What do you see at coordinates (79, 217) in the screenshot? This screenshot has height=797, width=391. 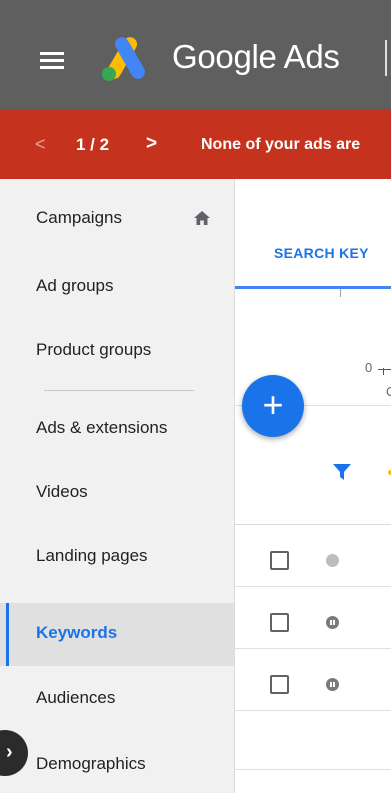 I see `sidebar-item-label: Campaigns` at bounding box center [79, 217].